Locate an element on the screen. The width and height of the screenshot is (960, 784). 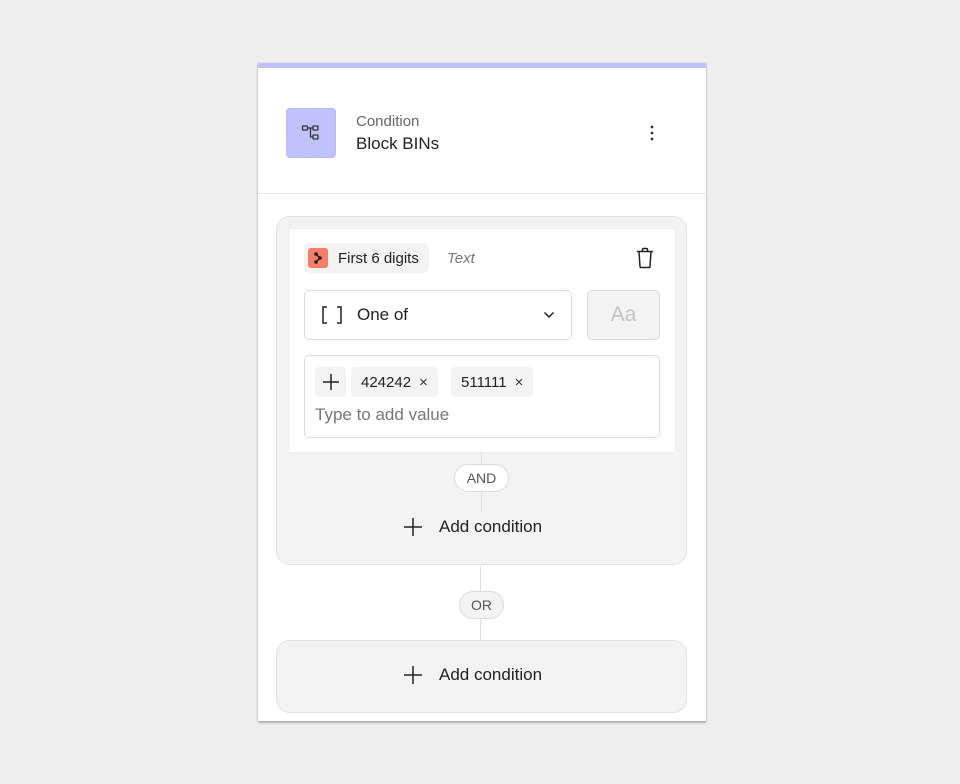
or-joiner-badge: OR is located at coordinates (481, 605).